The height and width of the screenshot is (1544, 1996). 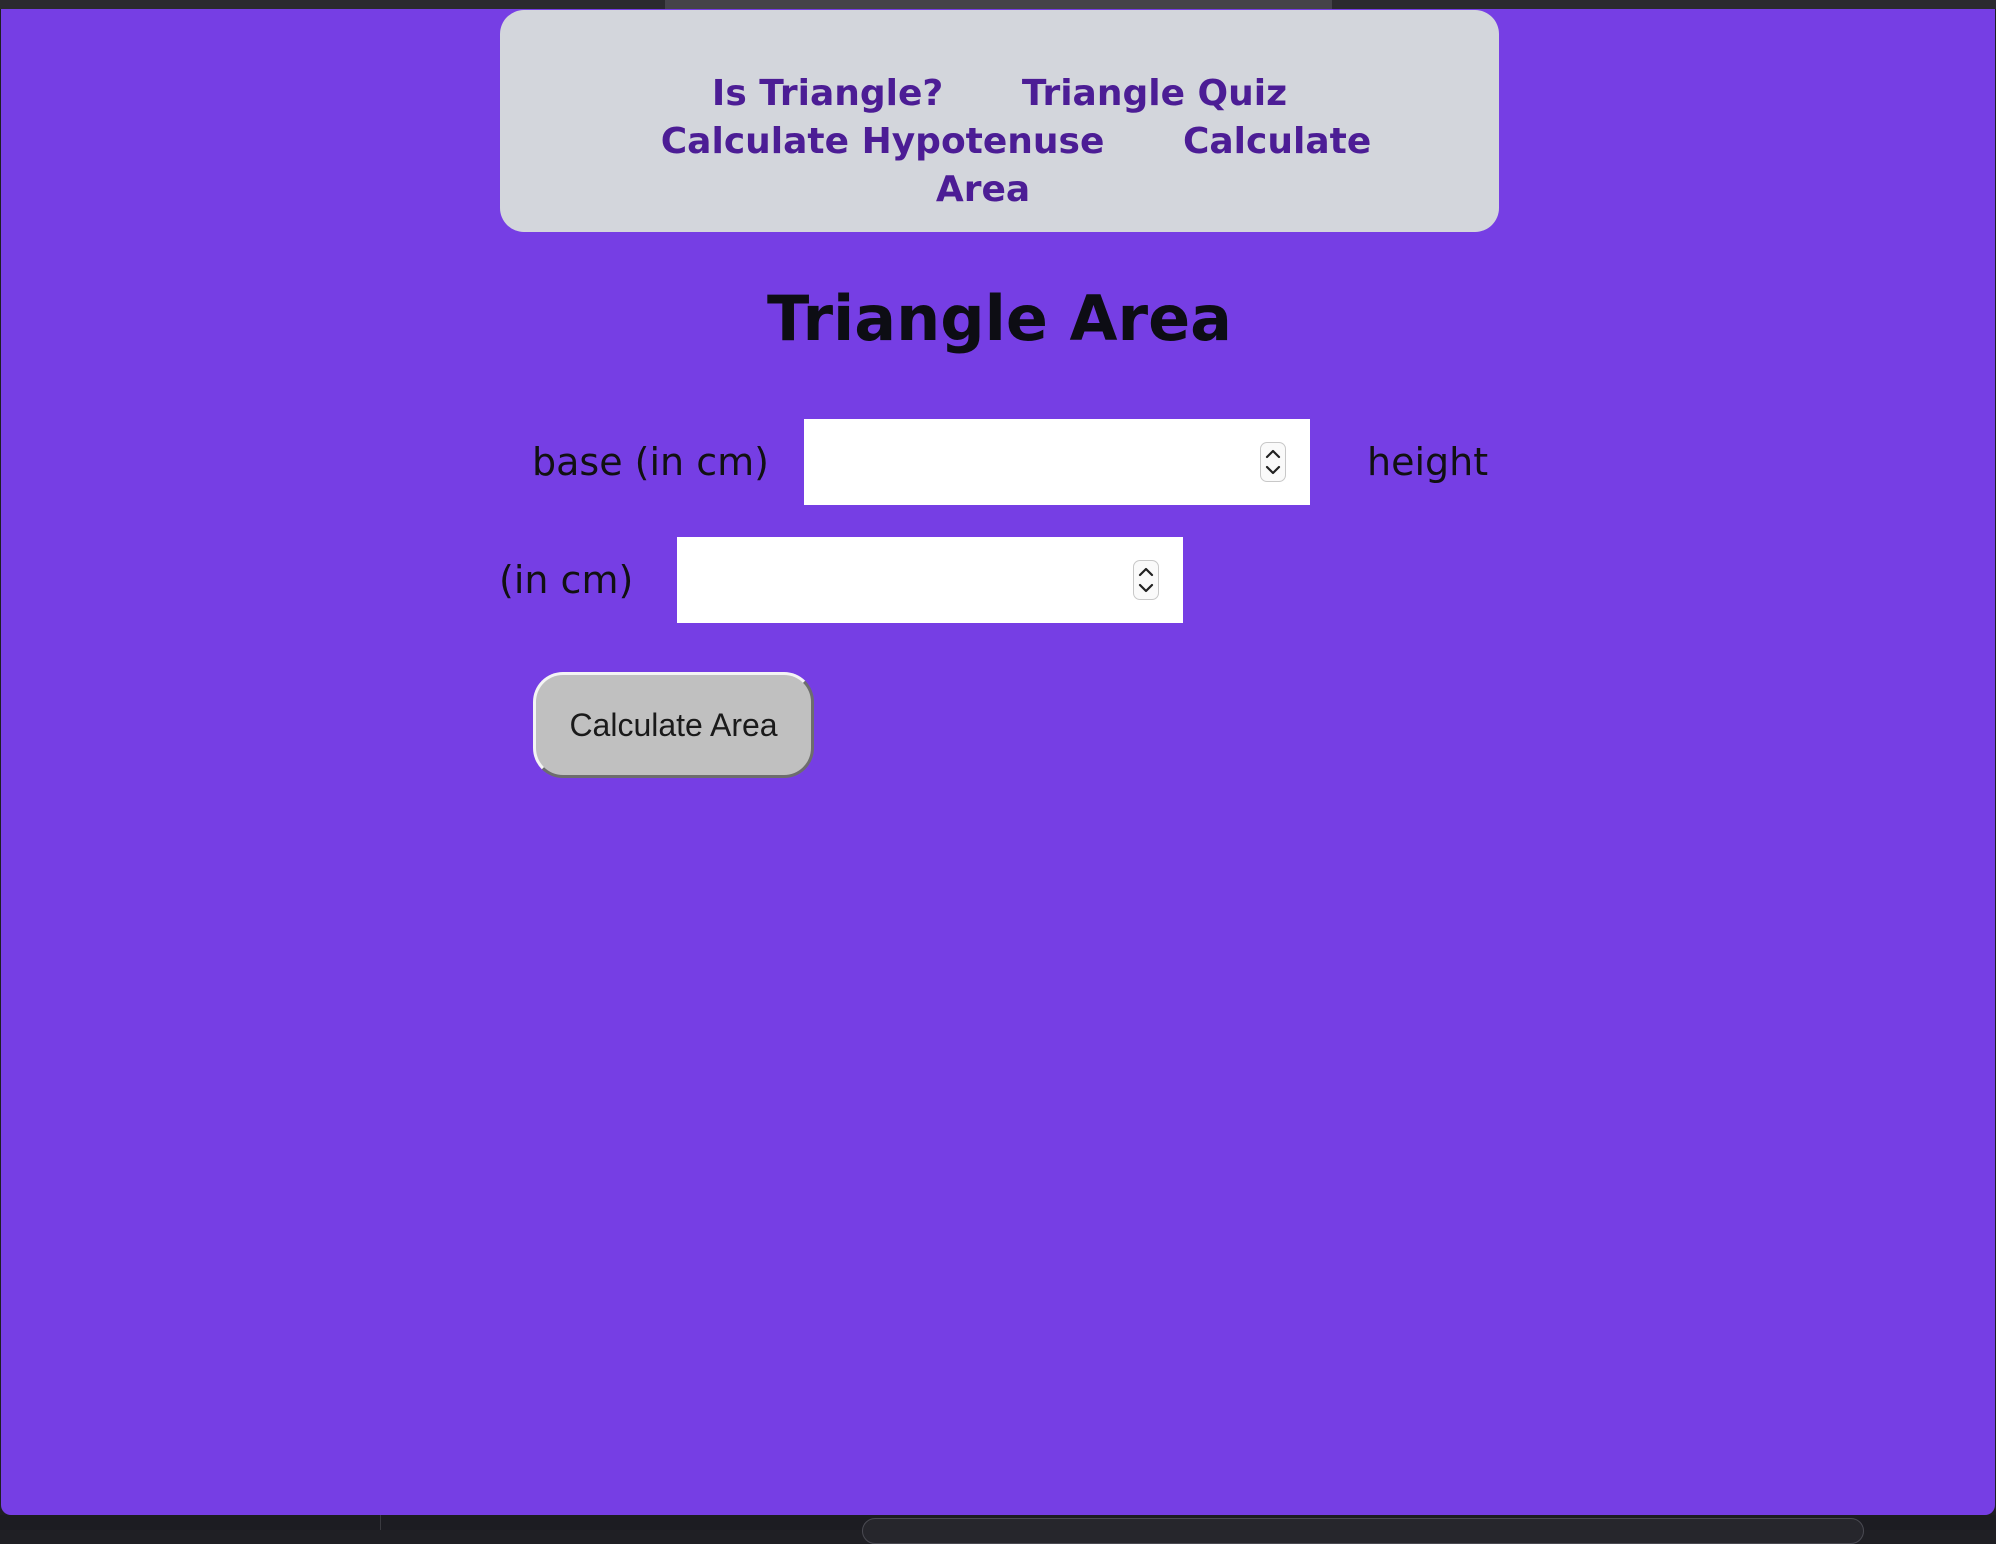 What do you see at coordinates (673, 725) in the screenshot?
I see `calculate-area-button: Calculate Area` at bounding box center [673, 725].